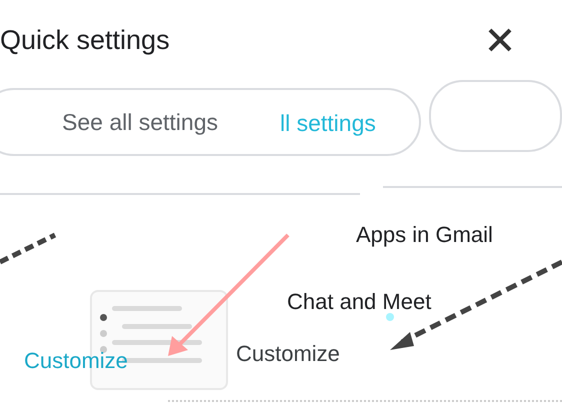 This screenshot has height=408, width=562. What do you see at coordinates (328, 123) in the screenshot?
I see `ghost-text: ll settings` at bounding box center [328, 123].